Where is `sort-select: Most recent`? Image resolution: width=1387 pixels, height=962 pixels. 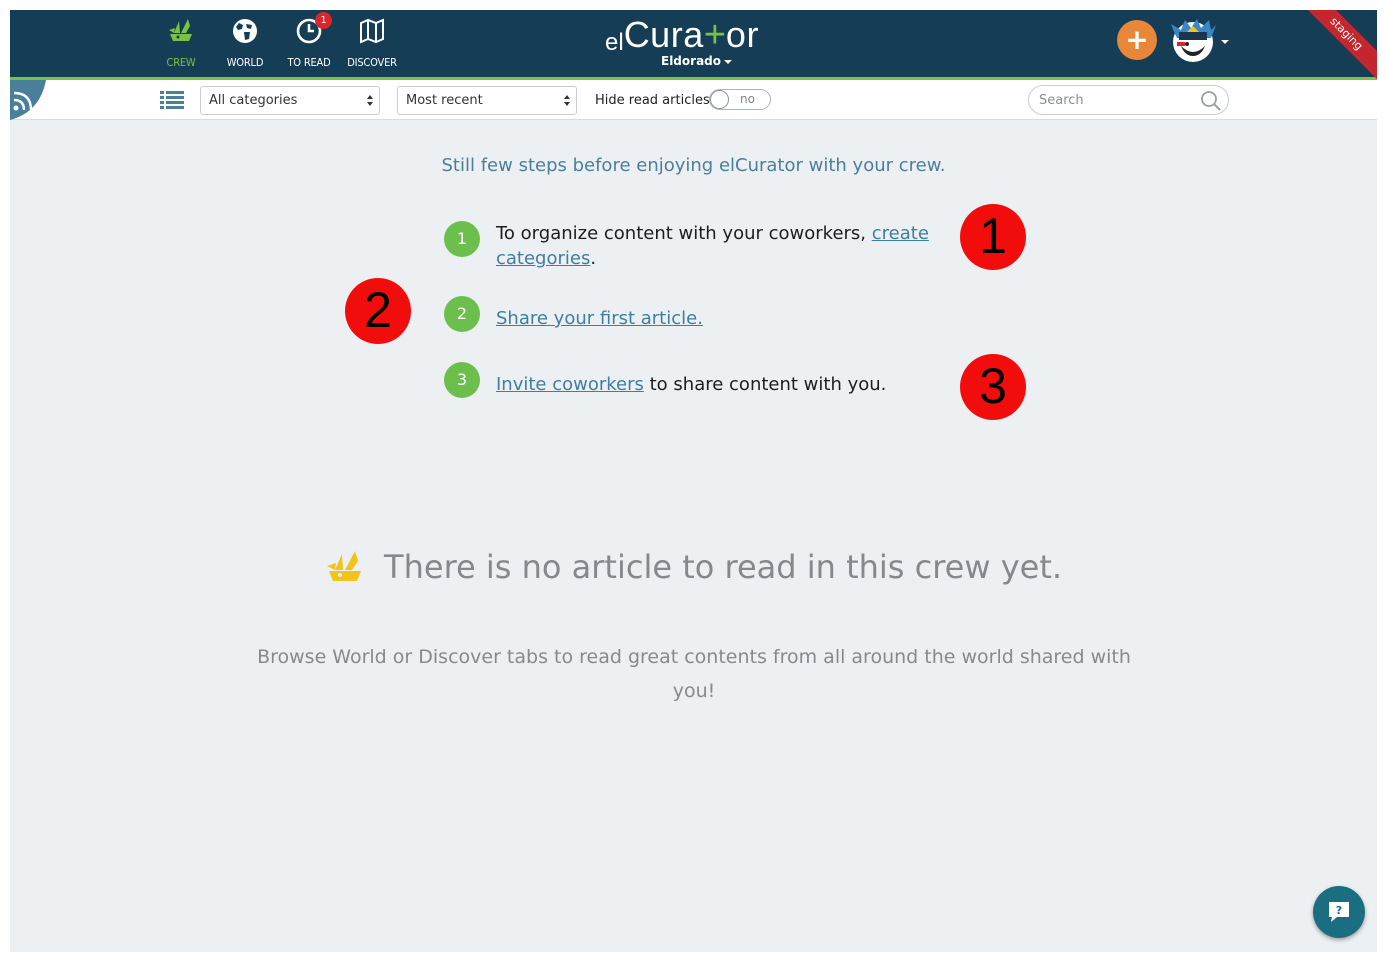 sort-select: Most recent is located at coordinates (487, 100).